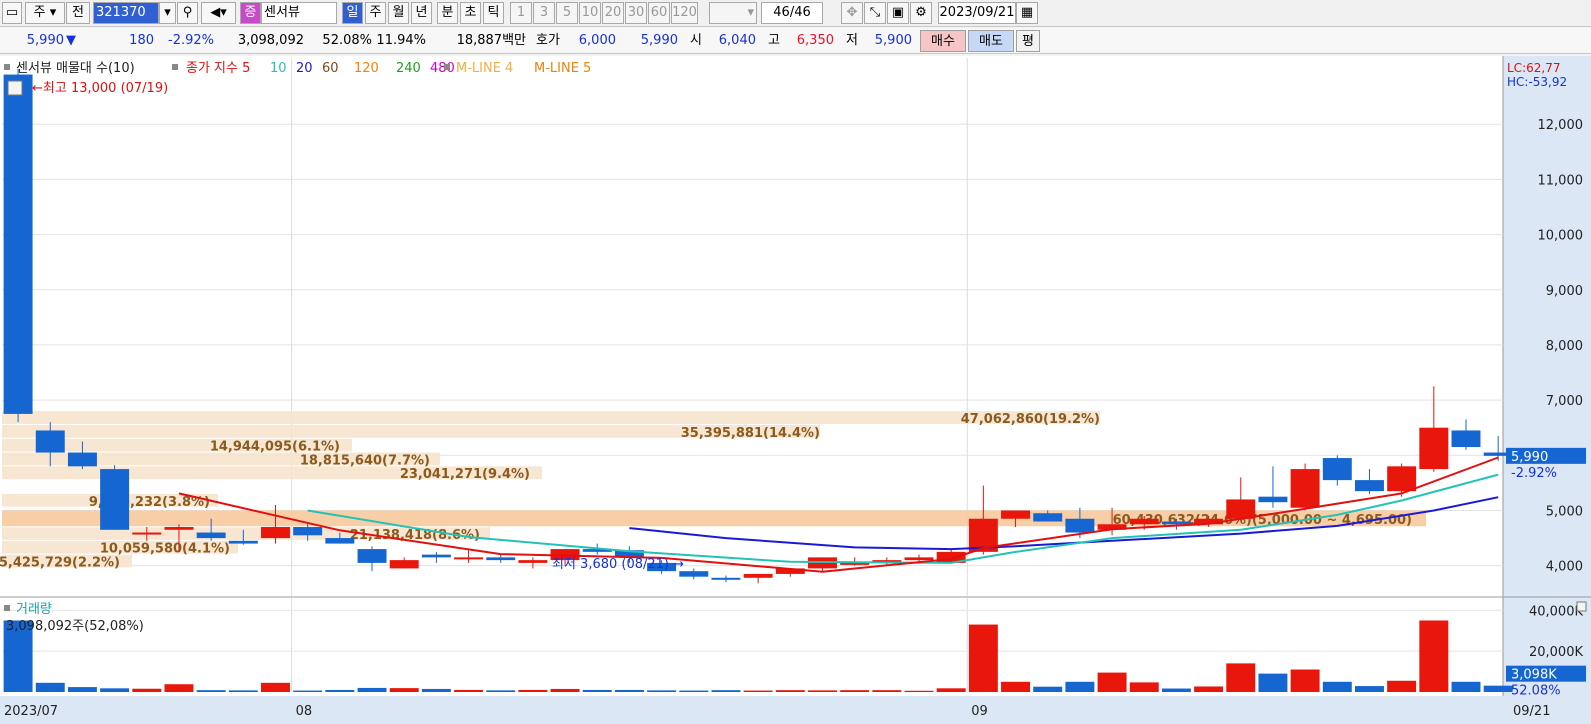 The height and width of the screenshot is (724, 1591). Describe the element at coordinates (943, 41) in the screenshot. I see `buy-button: 매수` at that location.